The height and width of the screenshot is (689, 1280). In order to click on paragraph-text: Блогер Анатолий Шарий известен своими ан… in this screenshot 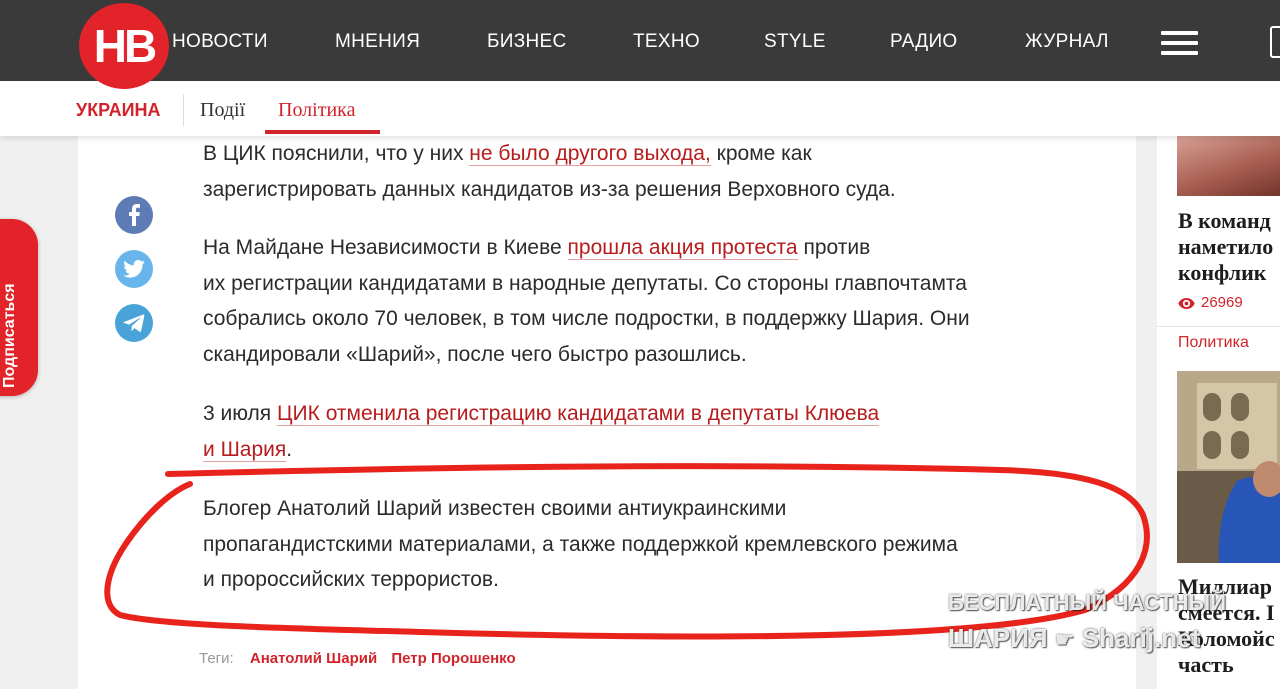, I will do `click(495, 508)`.